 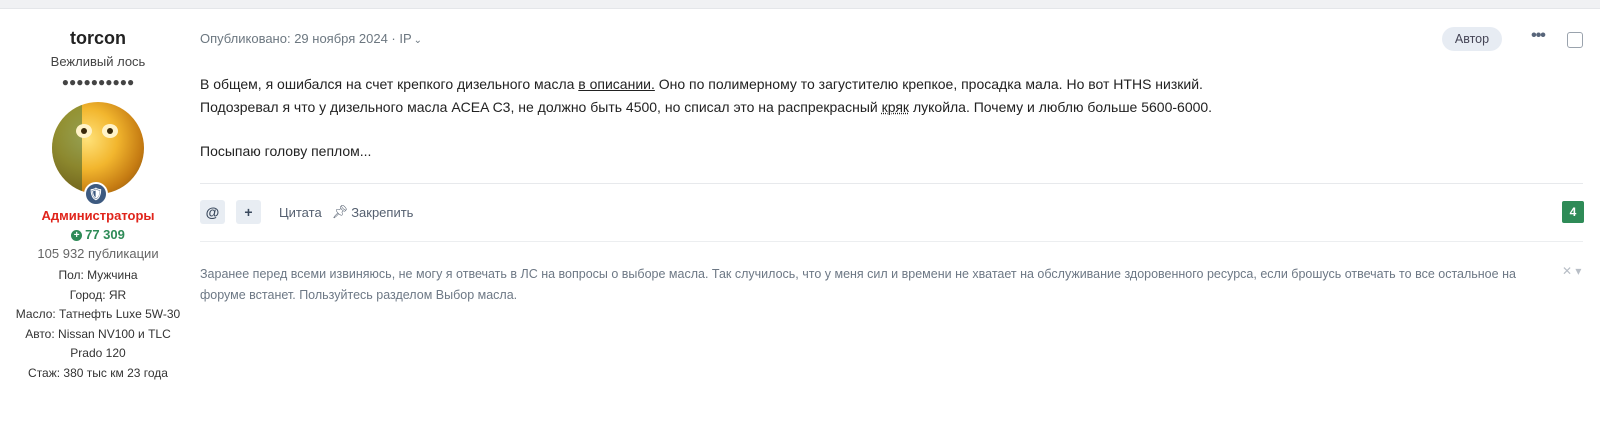 I want to click on signature-controls: ✕ ▾, so click(x=1571, y=271).